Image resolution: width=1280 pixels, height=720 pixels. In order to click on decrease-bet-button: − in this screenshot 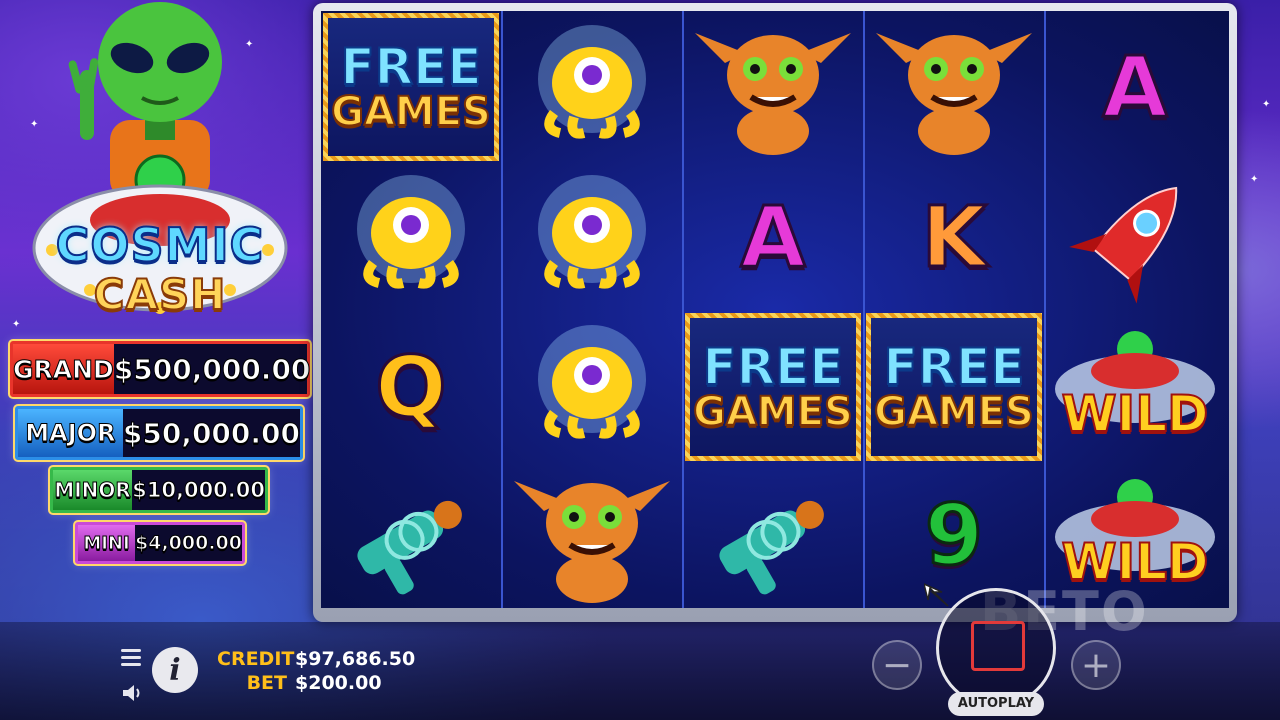, I will do `click(897, 665)`.